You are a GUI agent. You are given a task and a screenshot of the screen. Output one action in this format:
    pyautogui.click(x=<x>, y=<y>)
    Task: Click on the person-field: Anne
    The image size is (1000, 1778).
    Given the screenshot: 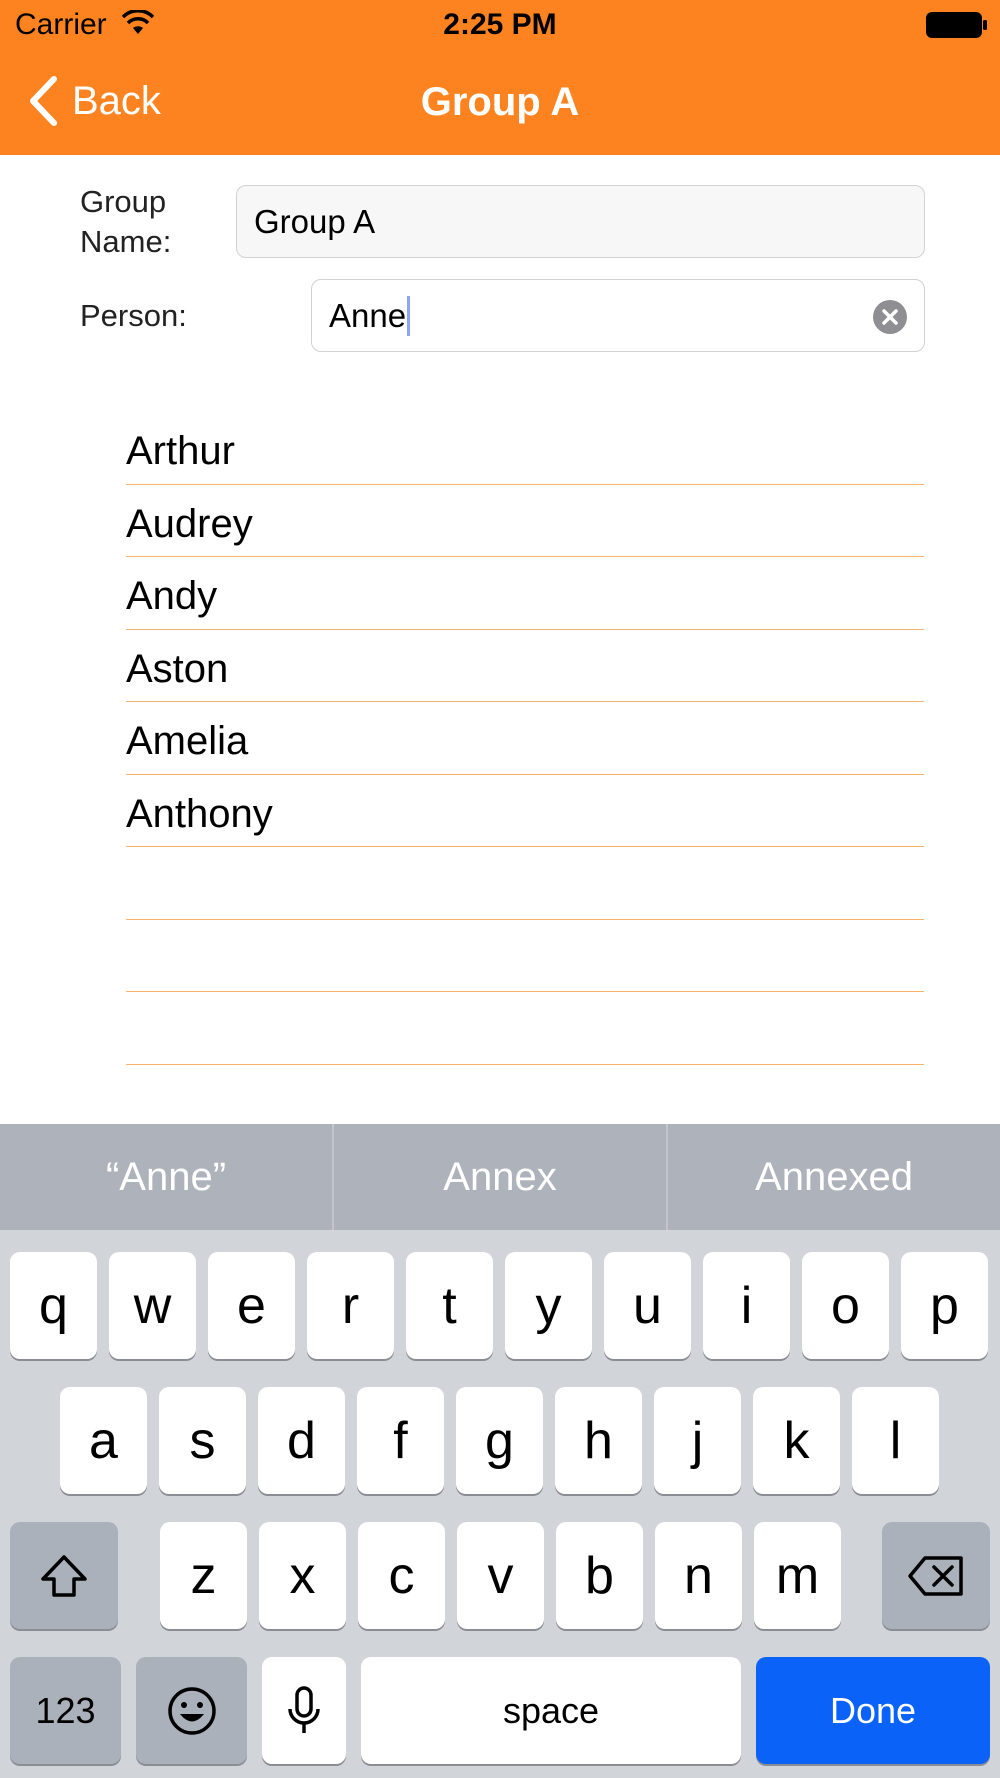 What is the action you would take?
    pyautogui.click(x=618, y=315)
    